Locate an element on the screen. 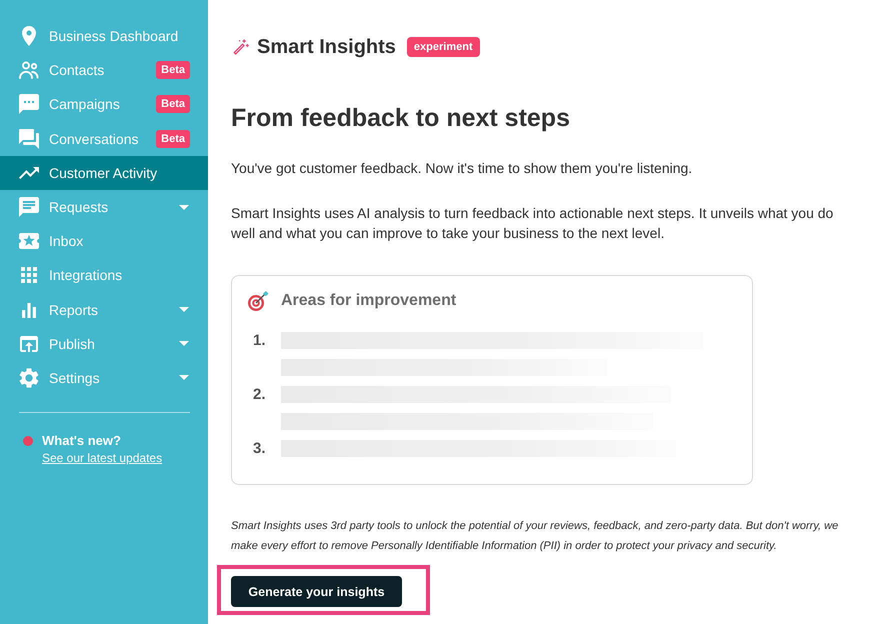  people-icon is located at coordinates (29, 70).